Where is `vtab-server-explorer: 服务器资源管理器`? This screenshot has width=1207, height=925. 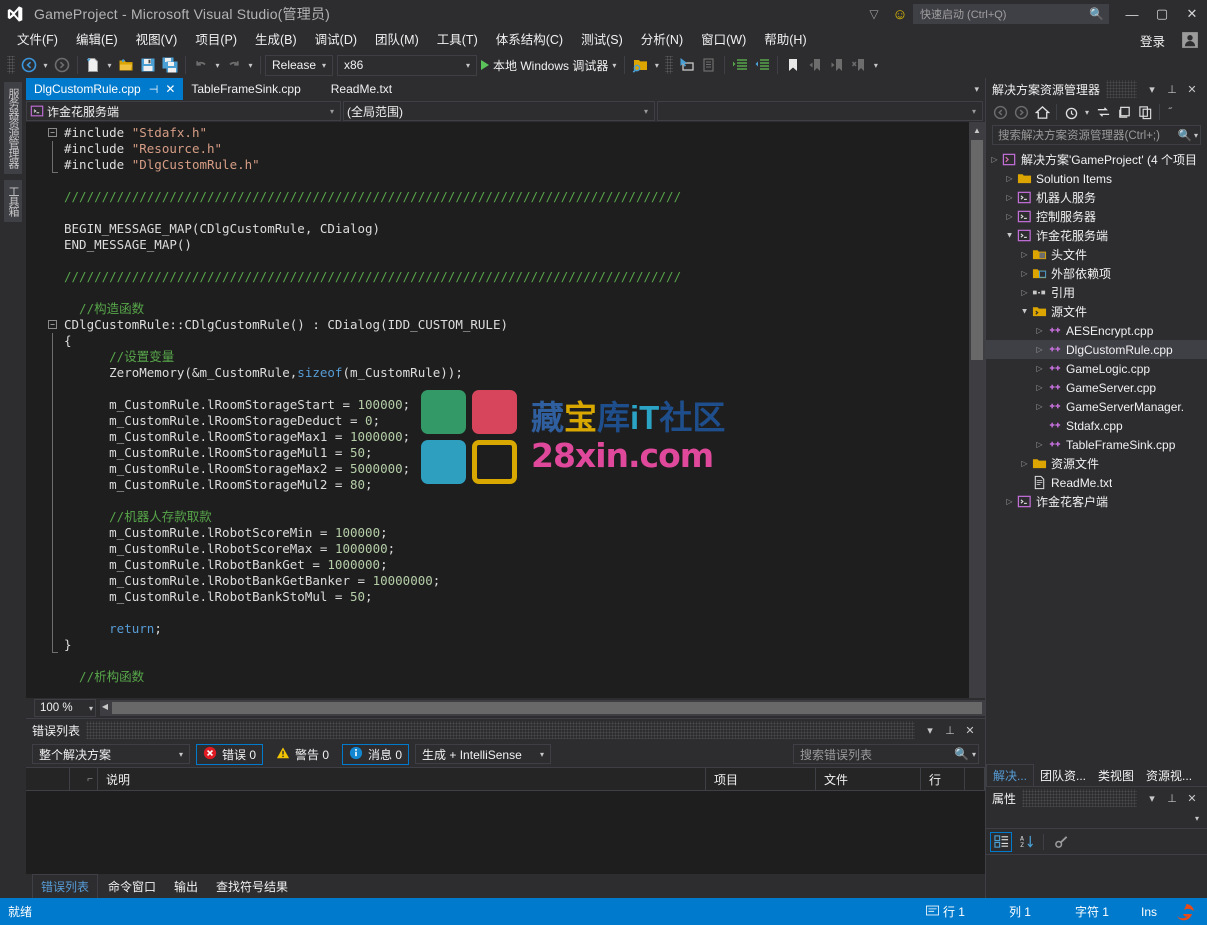 vtab-server-explorer: 服务器资源管理器 is located at coordinates (13, 128).